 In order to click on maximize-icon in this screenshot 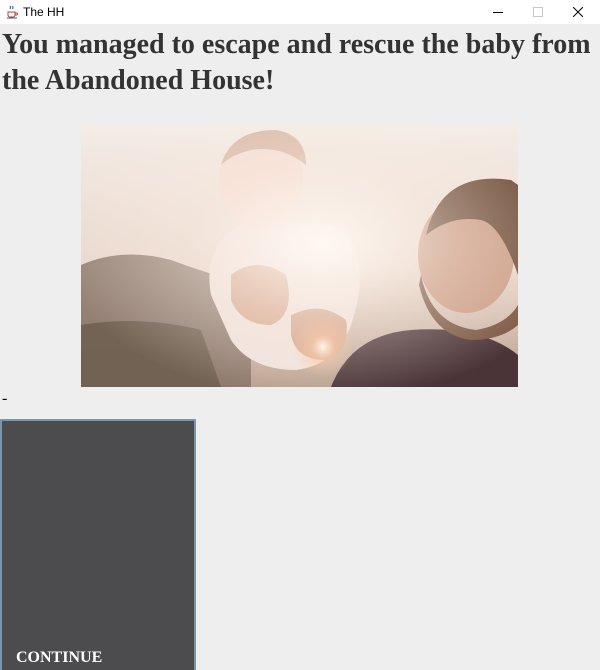, I will do `click(538, 12)`.